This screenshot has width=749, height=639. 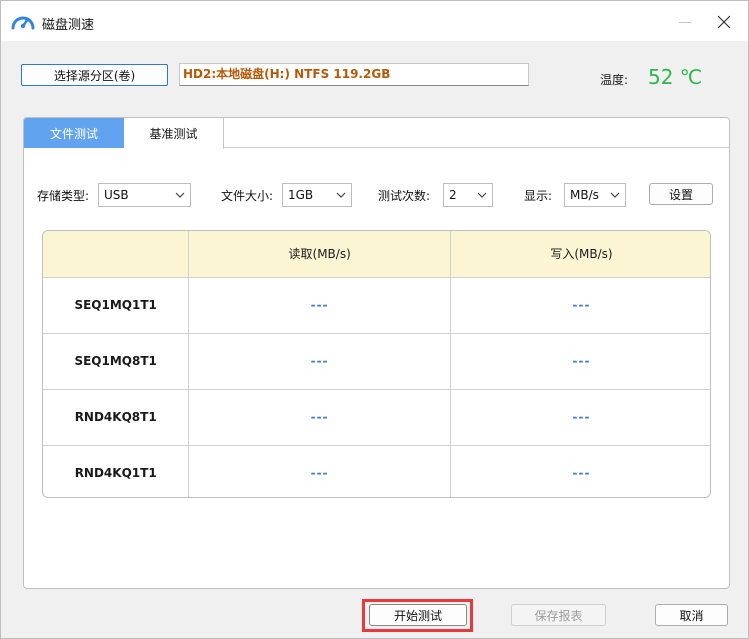 I want to click on storage-type-label: 存储类型:, so click(x=63, y=196).